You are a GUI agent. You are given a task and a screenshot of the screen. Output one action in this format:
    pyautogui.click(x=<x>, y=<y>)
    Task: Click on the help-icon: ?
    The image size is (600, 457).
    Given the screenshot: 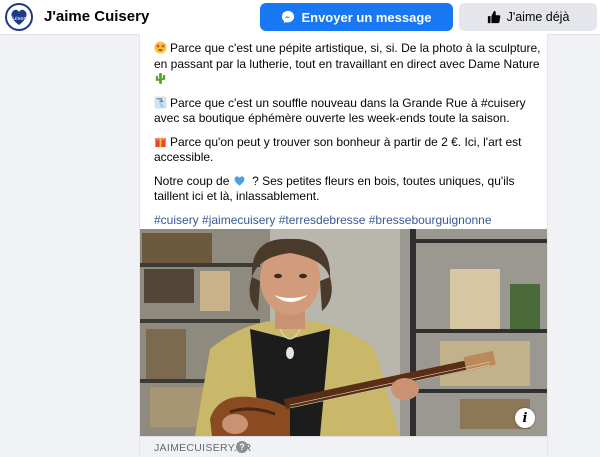 What is the action you would take?
    pyautogui.click(x=242, y=447)
    